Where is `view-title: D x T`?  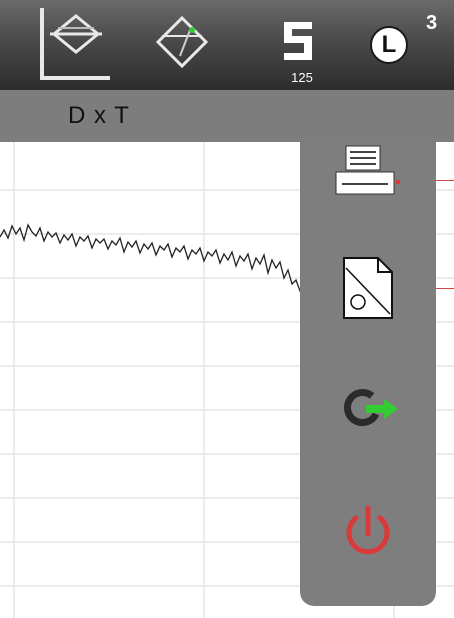
view-title: D x T is located at coordinates (99, 115).